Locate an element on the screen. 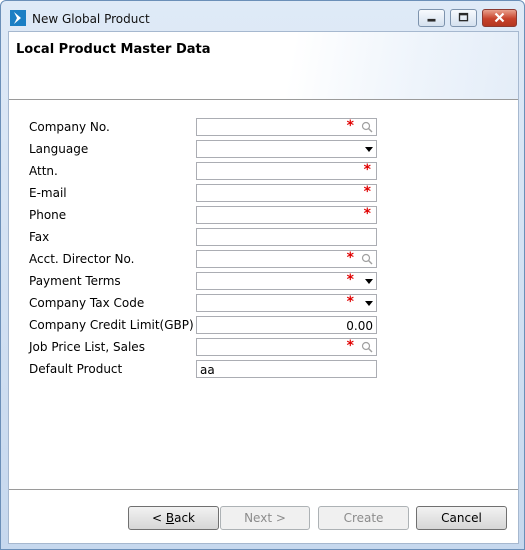 This screenshot has height=550, width=525. back-arrow: < is located at coordinates (158, 518).